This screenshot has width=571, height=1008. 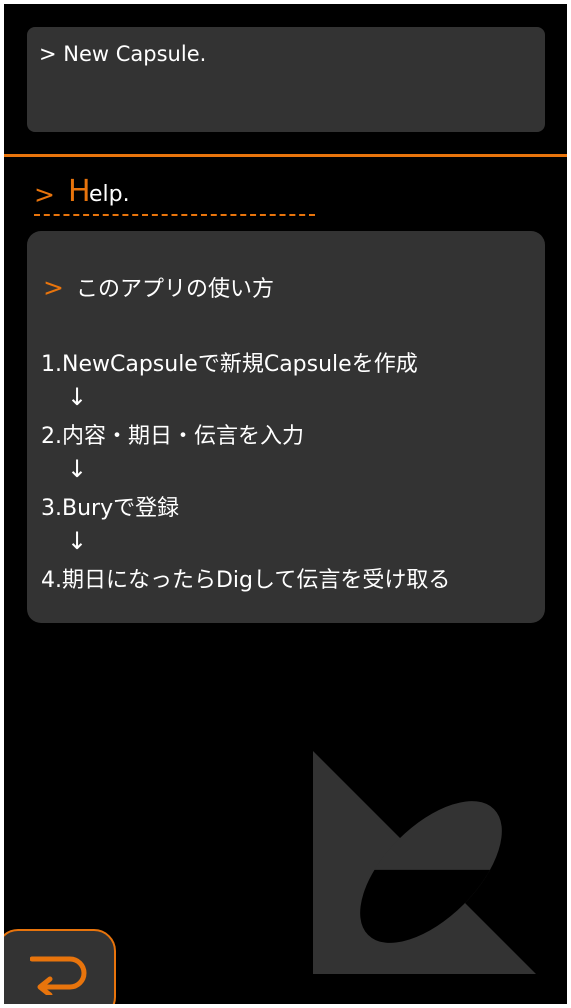 I want to click on help-heading: > H elp., so click(x=174, y=194).